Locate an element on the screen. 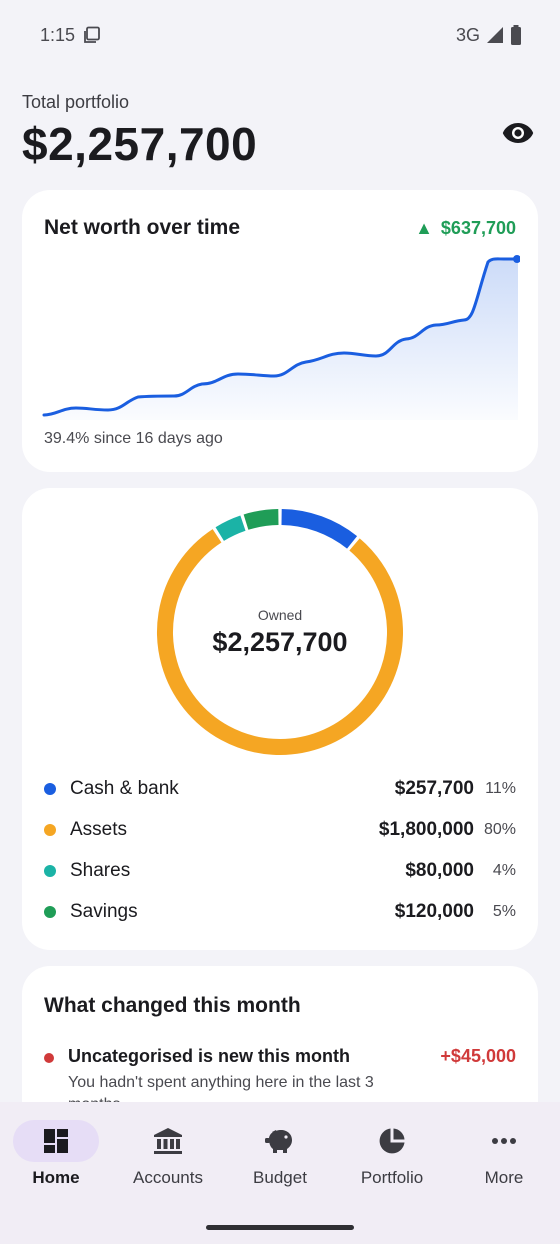 The width and height of the screenshot is (560, 1244). legend-percent: 80% is located at coordinates (499, 829).